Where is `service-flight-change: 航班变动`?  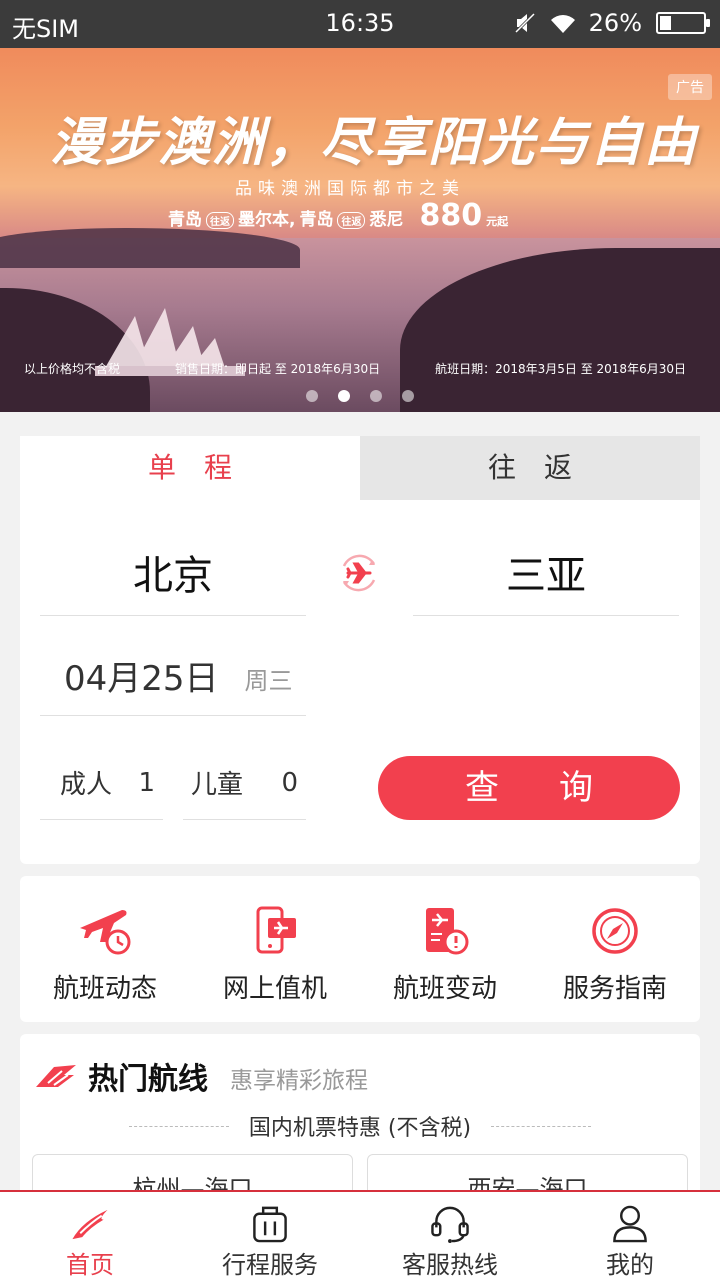
service-flight-change: 航班变动 is located at coordinates (445, 949).